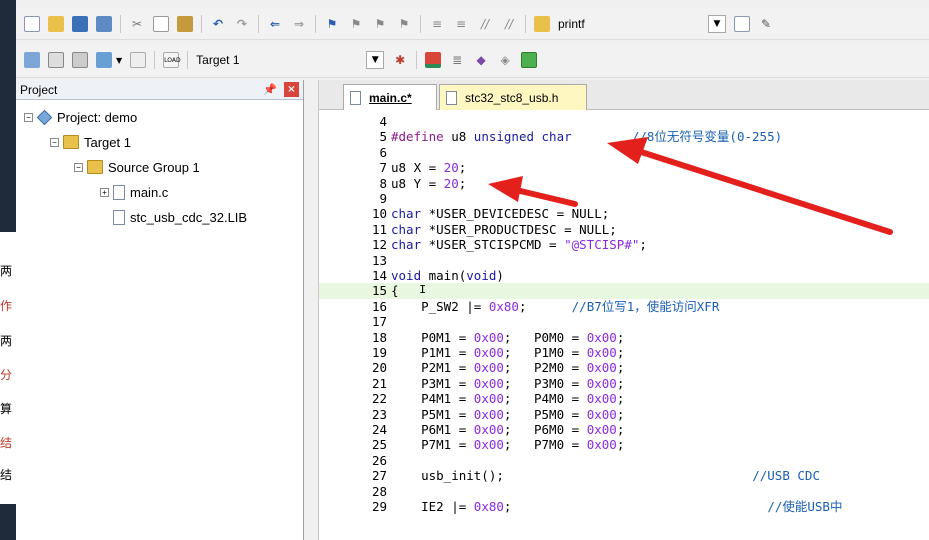  I want to click on code-line: 14 void main(void), so click(624, 275).